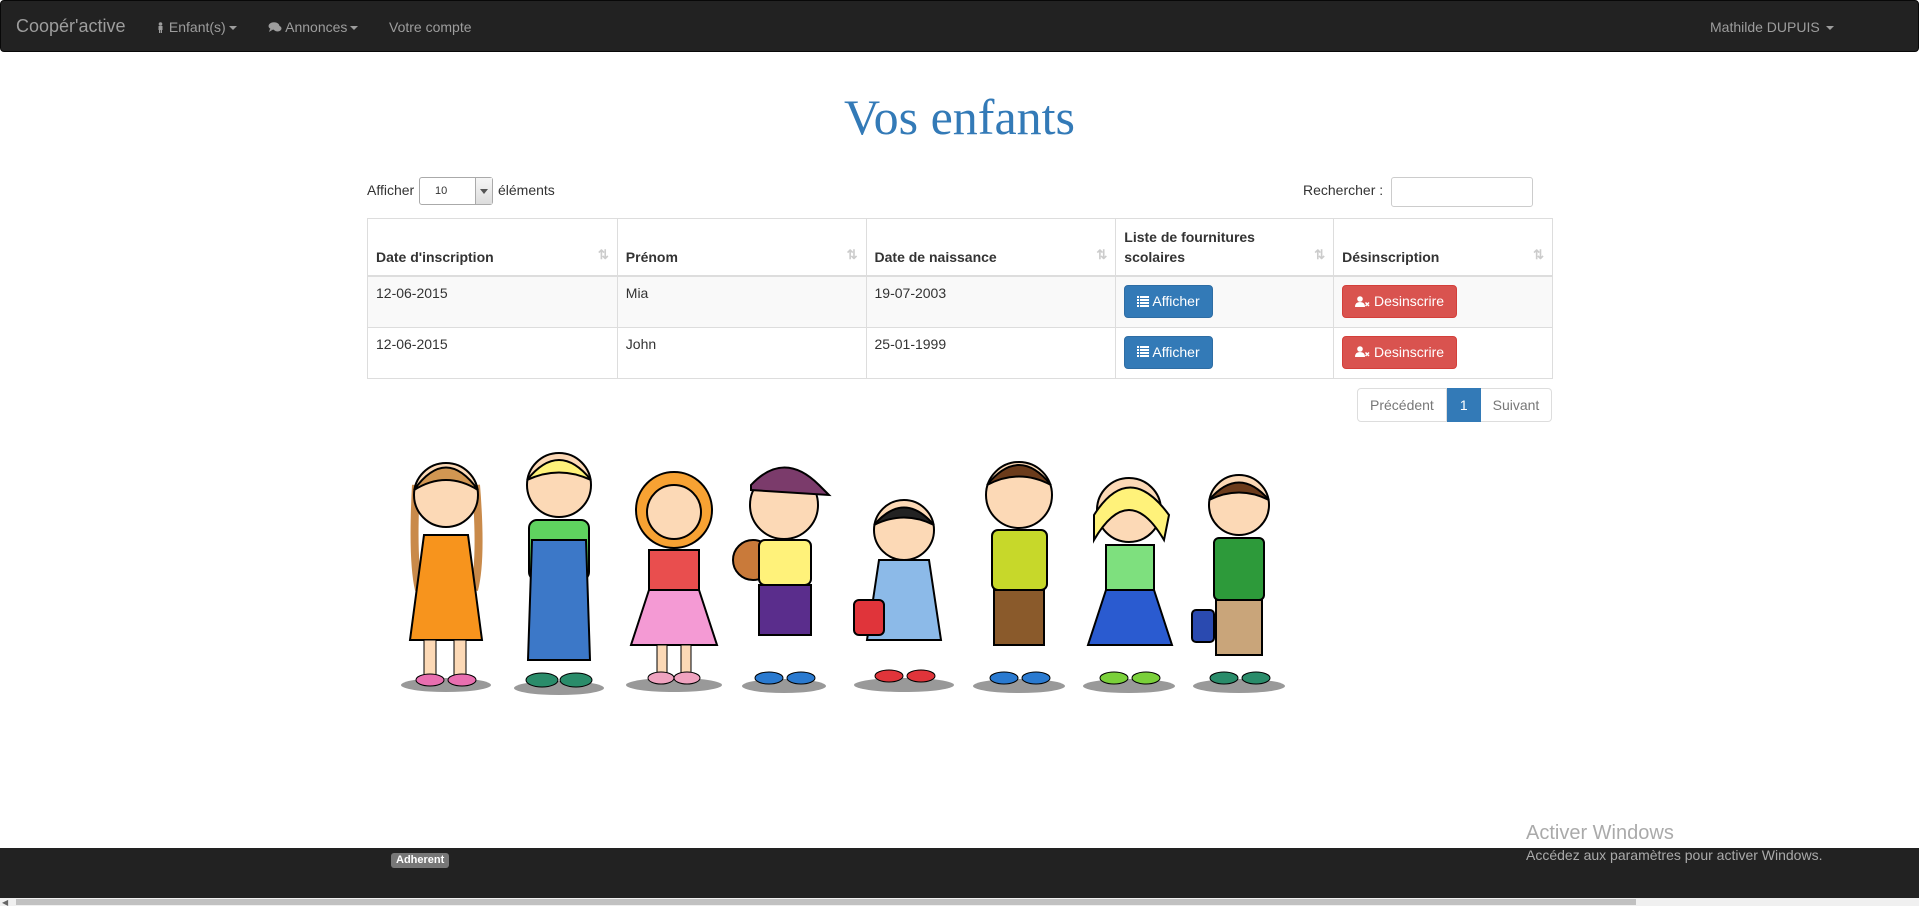 This screenshot has width=1919, height=907. What do you see at coordinates (741, 301) in the screenshot?
I see `cell-prenom: Mia` at bounding box center [741, 301].